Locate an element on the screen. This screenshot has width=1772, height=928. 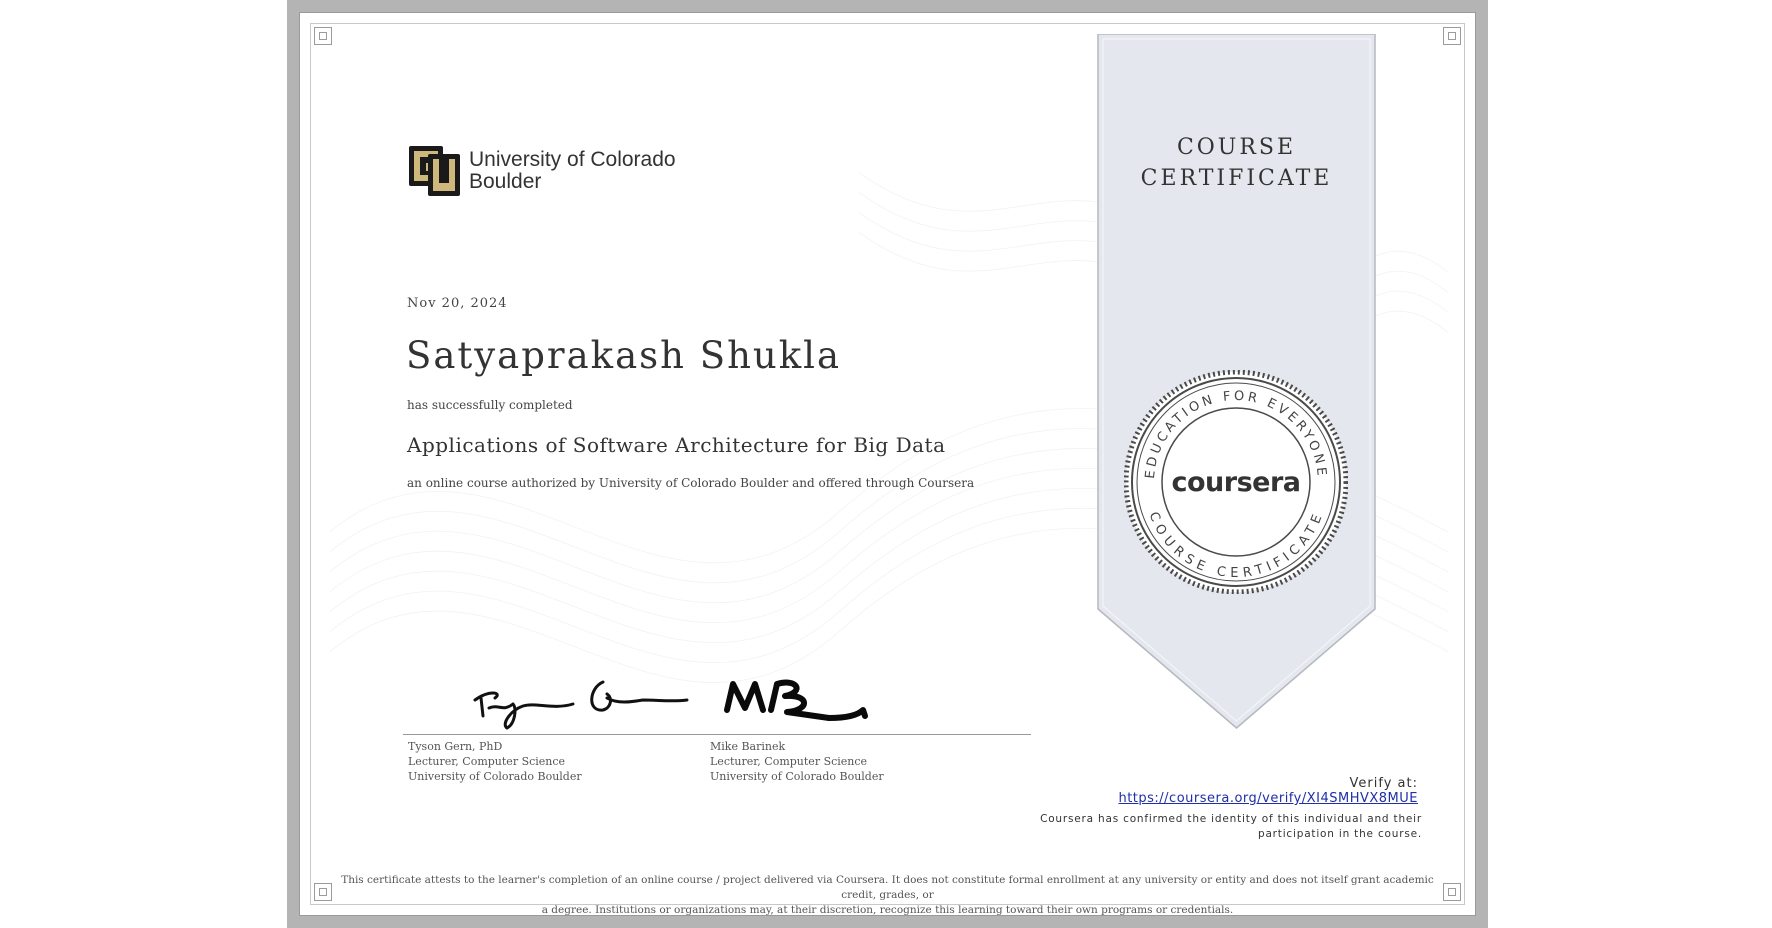
ribbon-title-line2: CERTIFICATE is located at coordinates (1236, 178).